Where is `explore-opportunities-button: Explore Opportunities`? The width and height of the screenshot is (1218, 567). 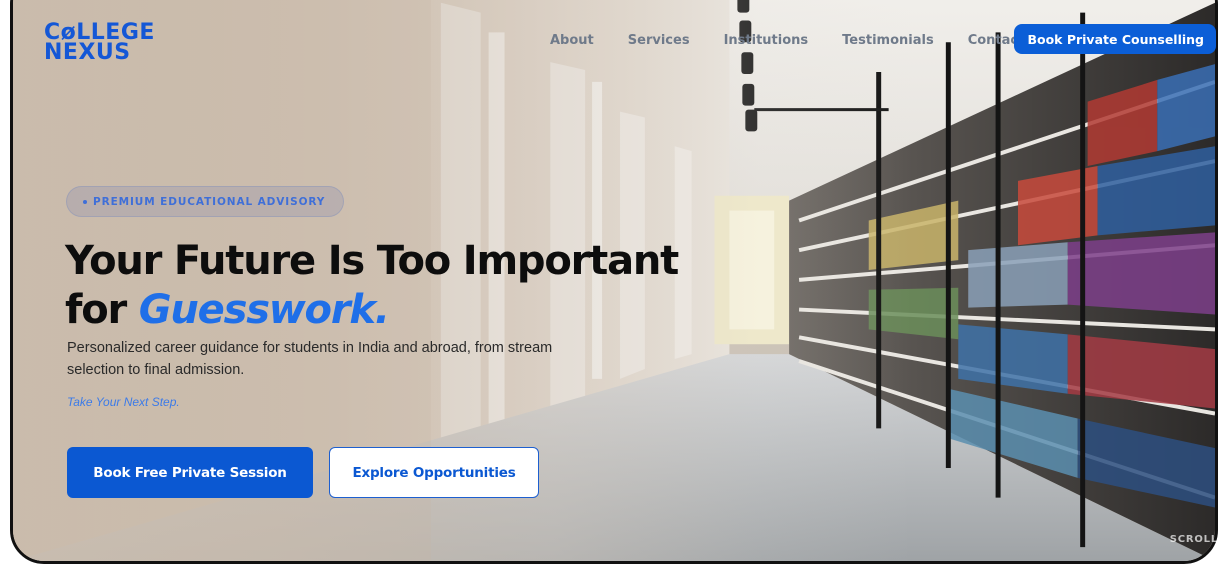 explore-opportunities-button: Explore Opportunities is located at coordinates (434, 472).